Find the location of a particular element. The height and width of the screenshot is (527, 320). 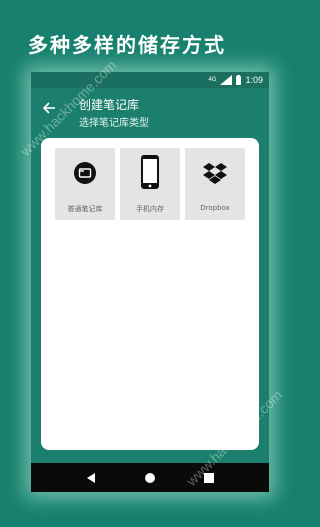

nav-home-button is located at coordinates (150, 478).